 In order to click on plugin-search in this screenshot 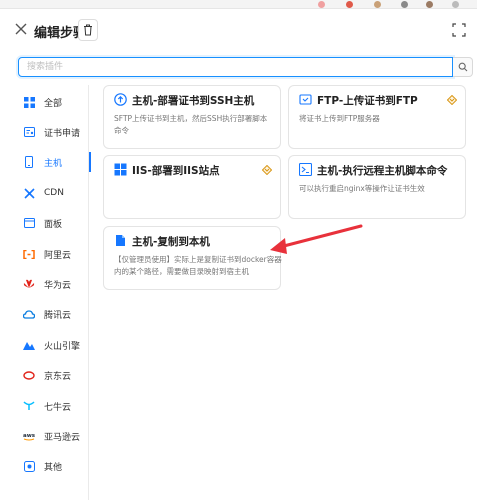, I will do `click(245, 68)`.